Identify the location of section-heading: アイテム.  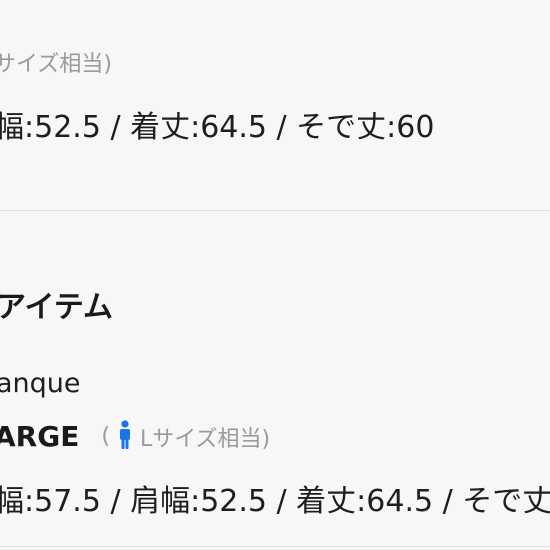
(56, 307).